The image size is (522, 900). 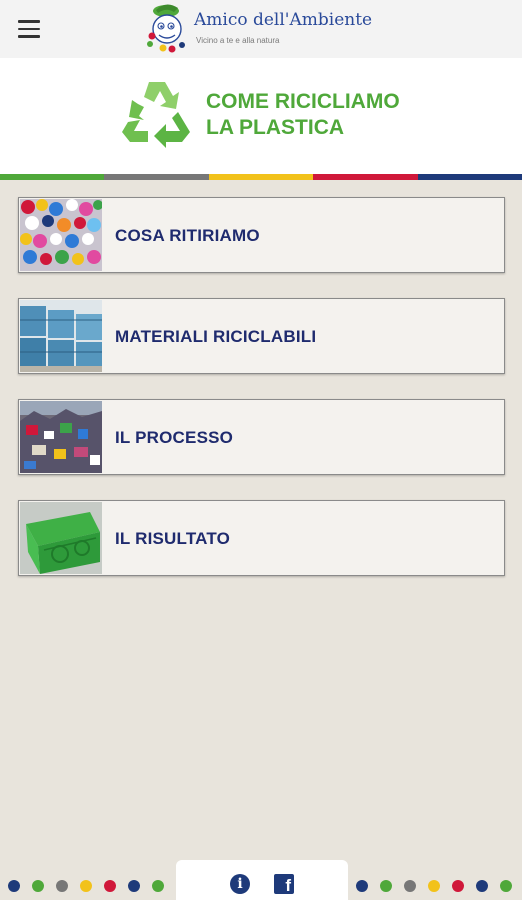 I want to click on plastic-waste-thumbnail, so click(x=61, y=437).